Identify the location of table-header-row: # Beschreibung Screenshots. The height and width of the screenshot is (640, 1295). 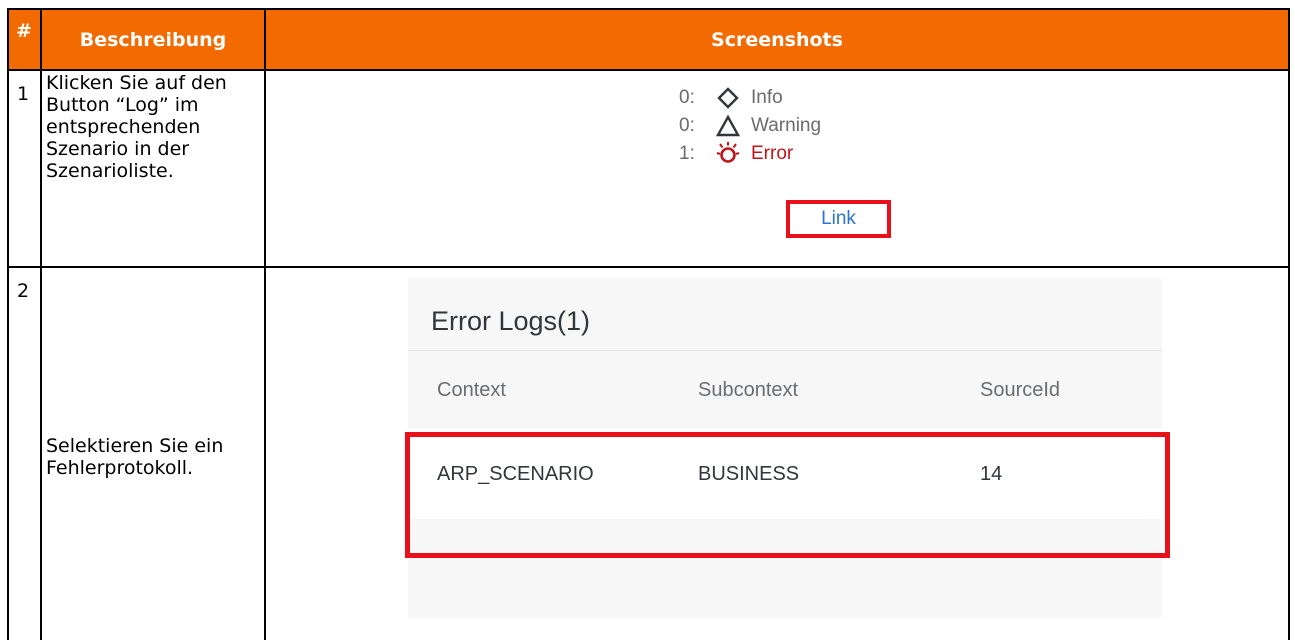
(648, 39).